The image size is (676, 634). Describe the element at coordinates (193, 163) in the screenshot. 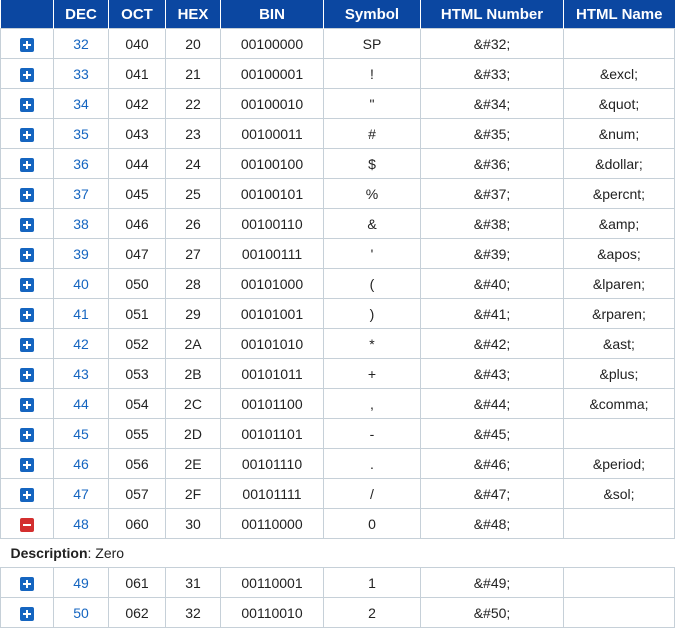

I see `hex-cell: 24` at that location.